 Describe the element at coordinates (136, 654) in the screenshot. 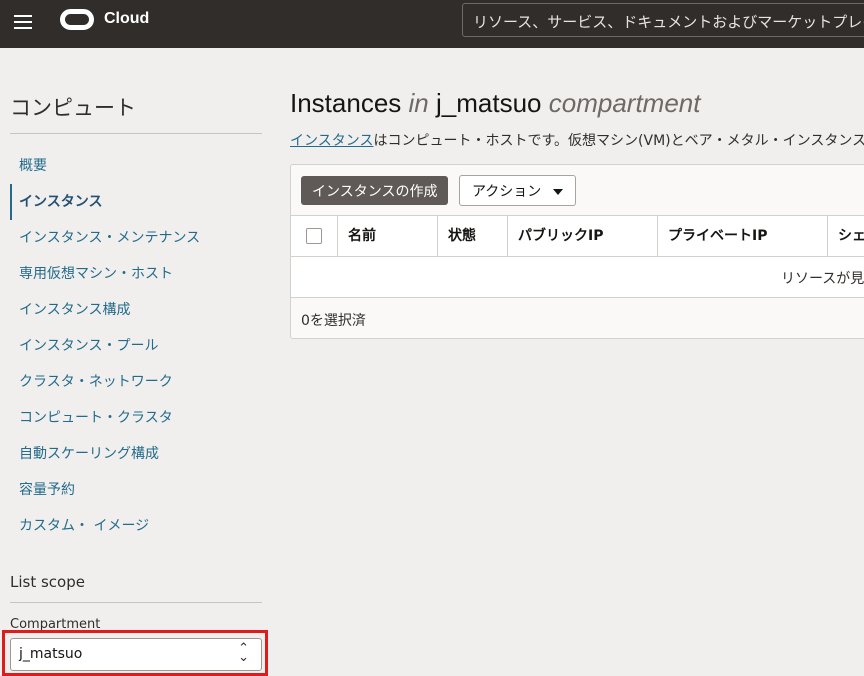

I see `compartment-select: j_matsuo ⌃ ⌄` at that location.